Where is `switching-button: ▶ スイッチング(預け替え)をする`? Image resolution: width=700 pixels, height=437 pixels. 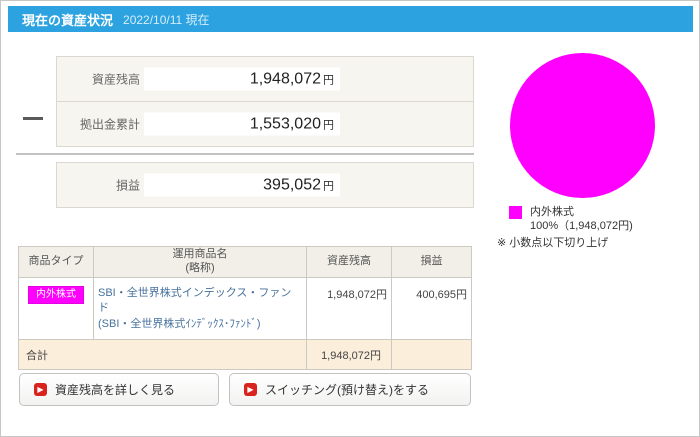
switching-button: ▶ スイッチング(預け替え)をする is located at coordinates (350, 389).